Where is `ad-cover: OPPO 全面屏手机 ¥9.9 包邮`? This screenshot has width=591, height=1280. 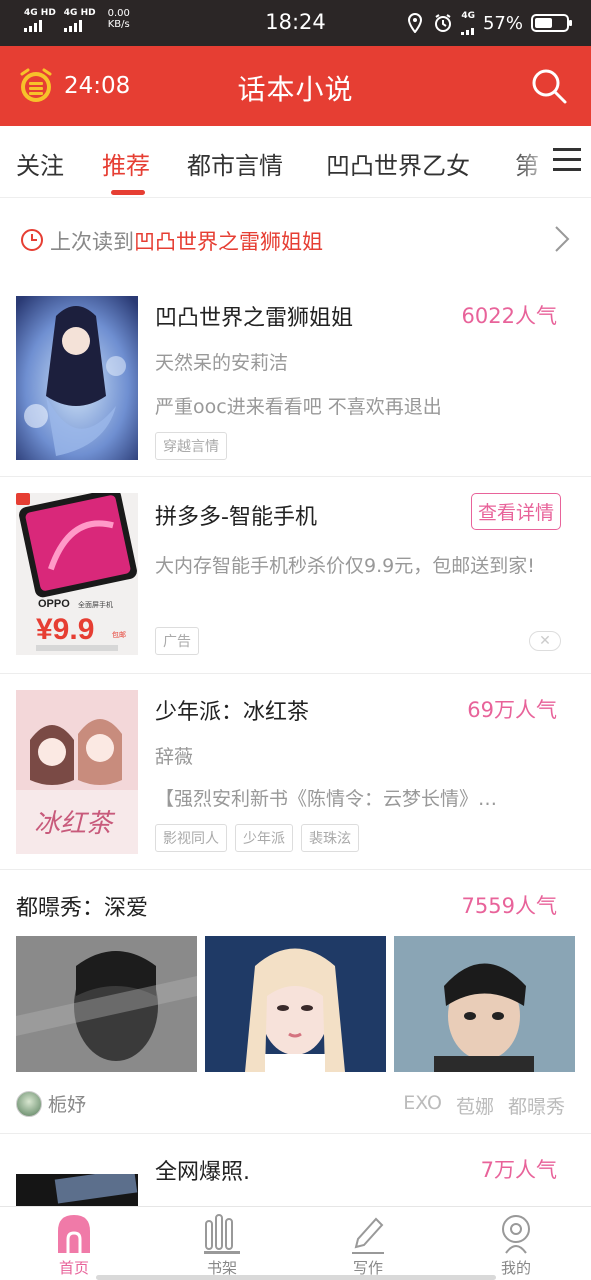 ad-cover: OPPO 全面屏手机 ¥9.9 包邮 is located at coordinates (77, 574).